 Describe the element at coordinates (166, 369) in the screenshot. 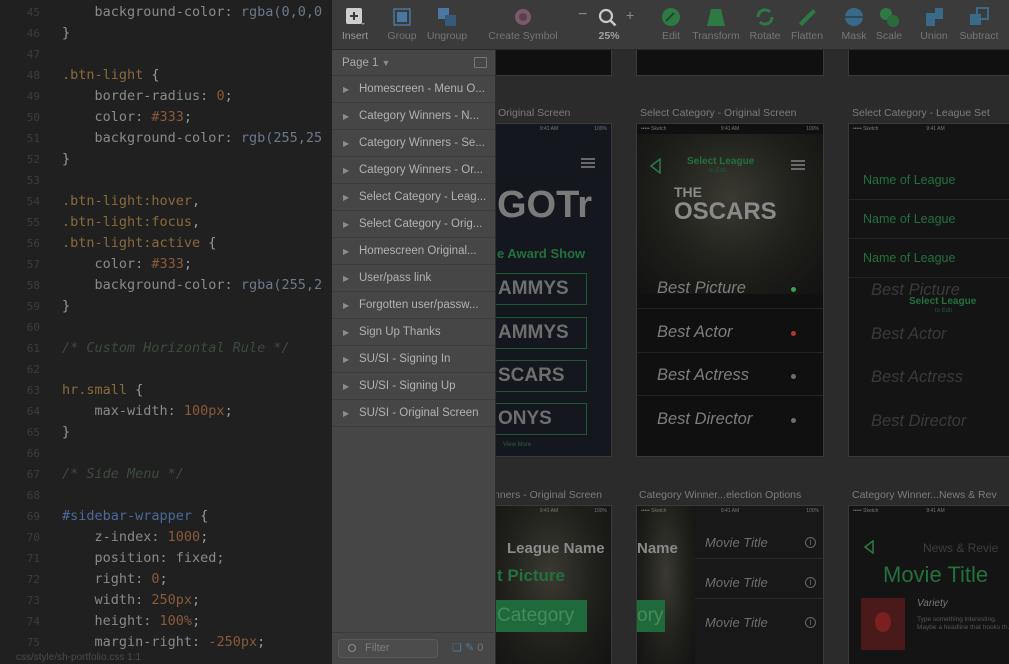

I see `code-line: 62` at that location.